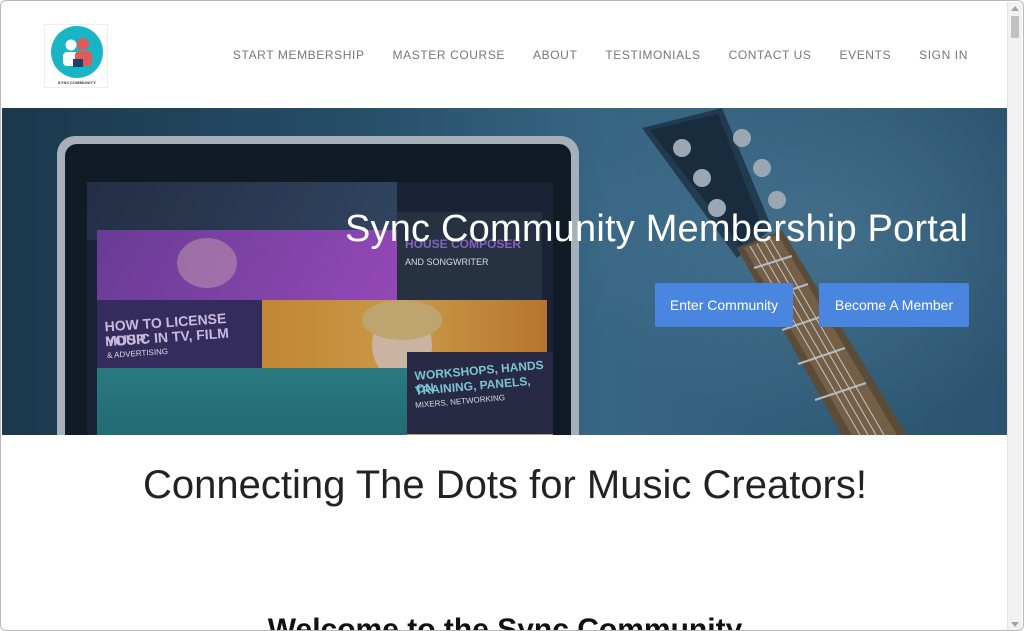  I want to click on nav-about: ABOUT, so click(555, 55).